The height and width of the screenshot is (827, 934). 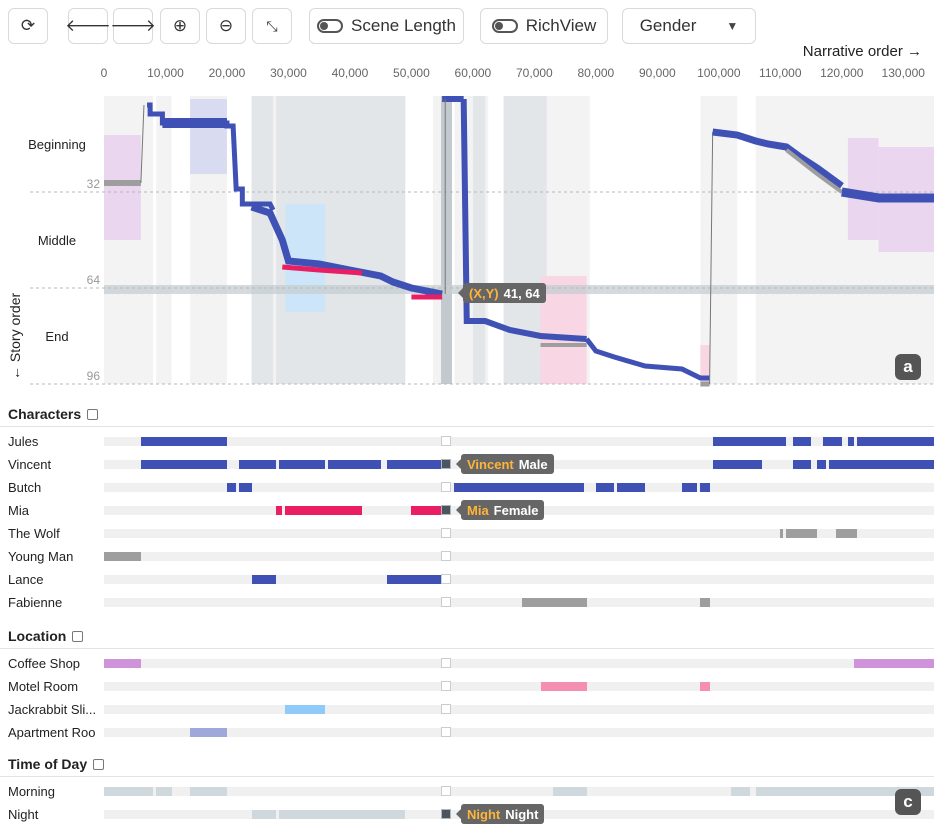 What do you see at coordinates (165, 73) in the screenshot?
I see `x-tick-label: 10,000` at bounding box center [165, 73].